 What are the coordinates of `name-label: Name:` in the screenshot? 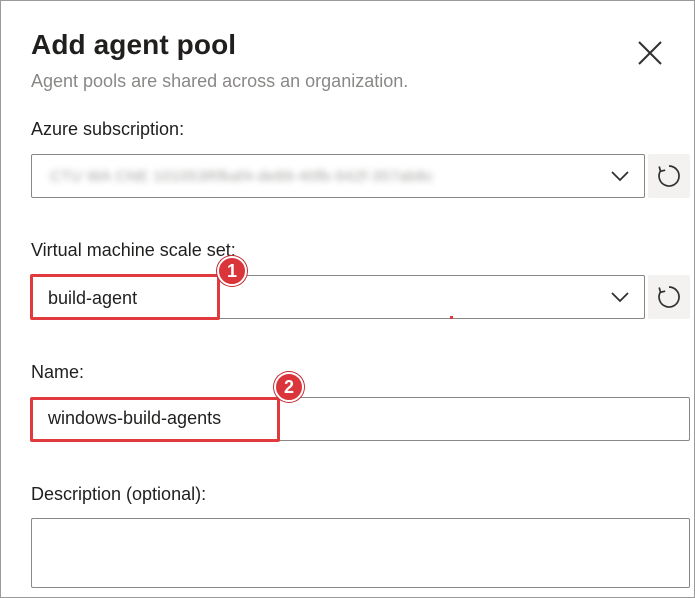 It's located at (58, 372).